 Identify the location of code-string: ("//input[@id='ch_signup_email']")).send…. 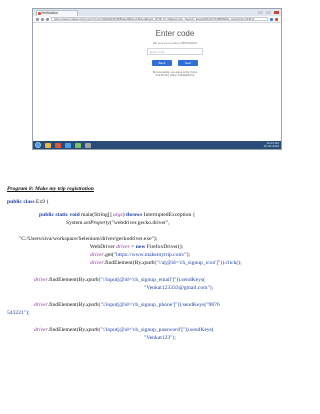
(151, 280).